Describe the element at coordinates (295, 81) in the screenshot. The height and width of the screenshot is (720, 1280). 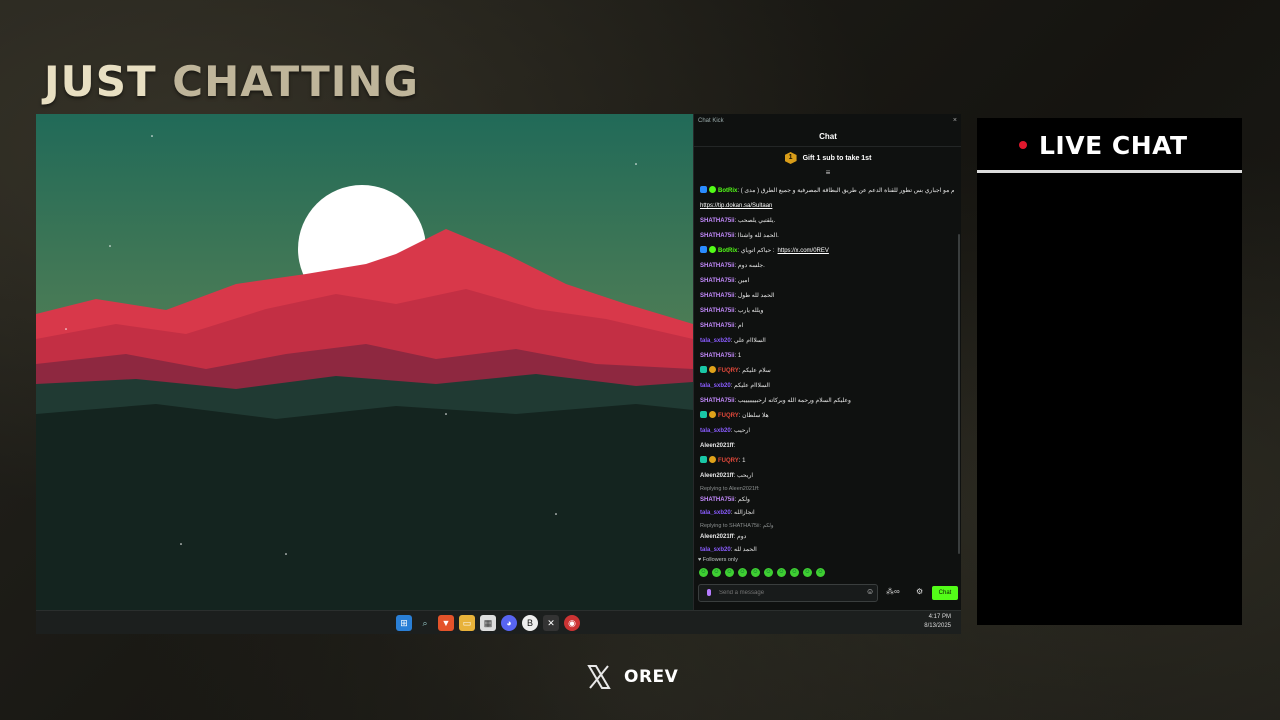
I see `title-word-2: CHATTING` at that location.